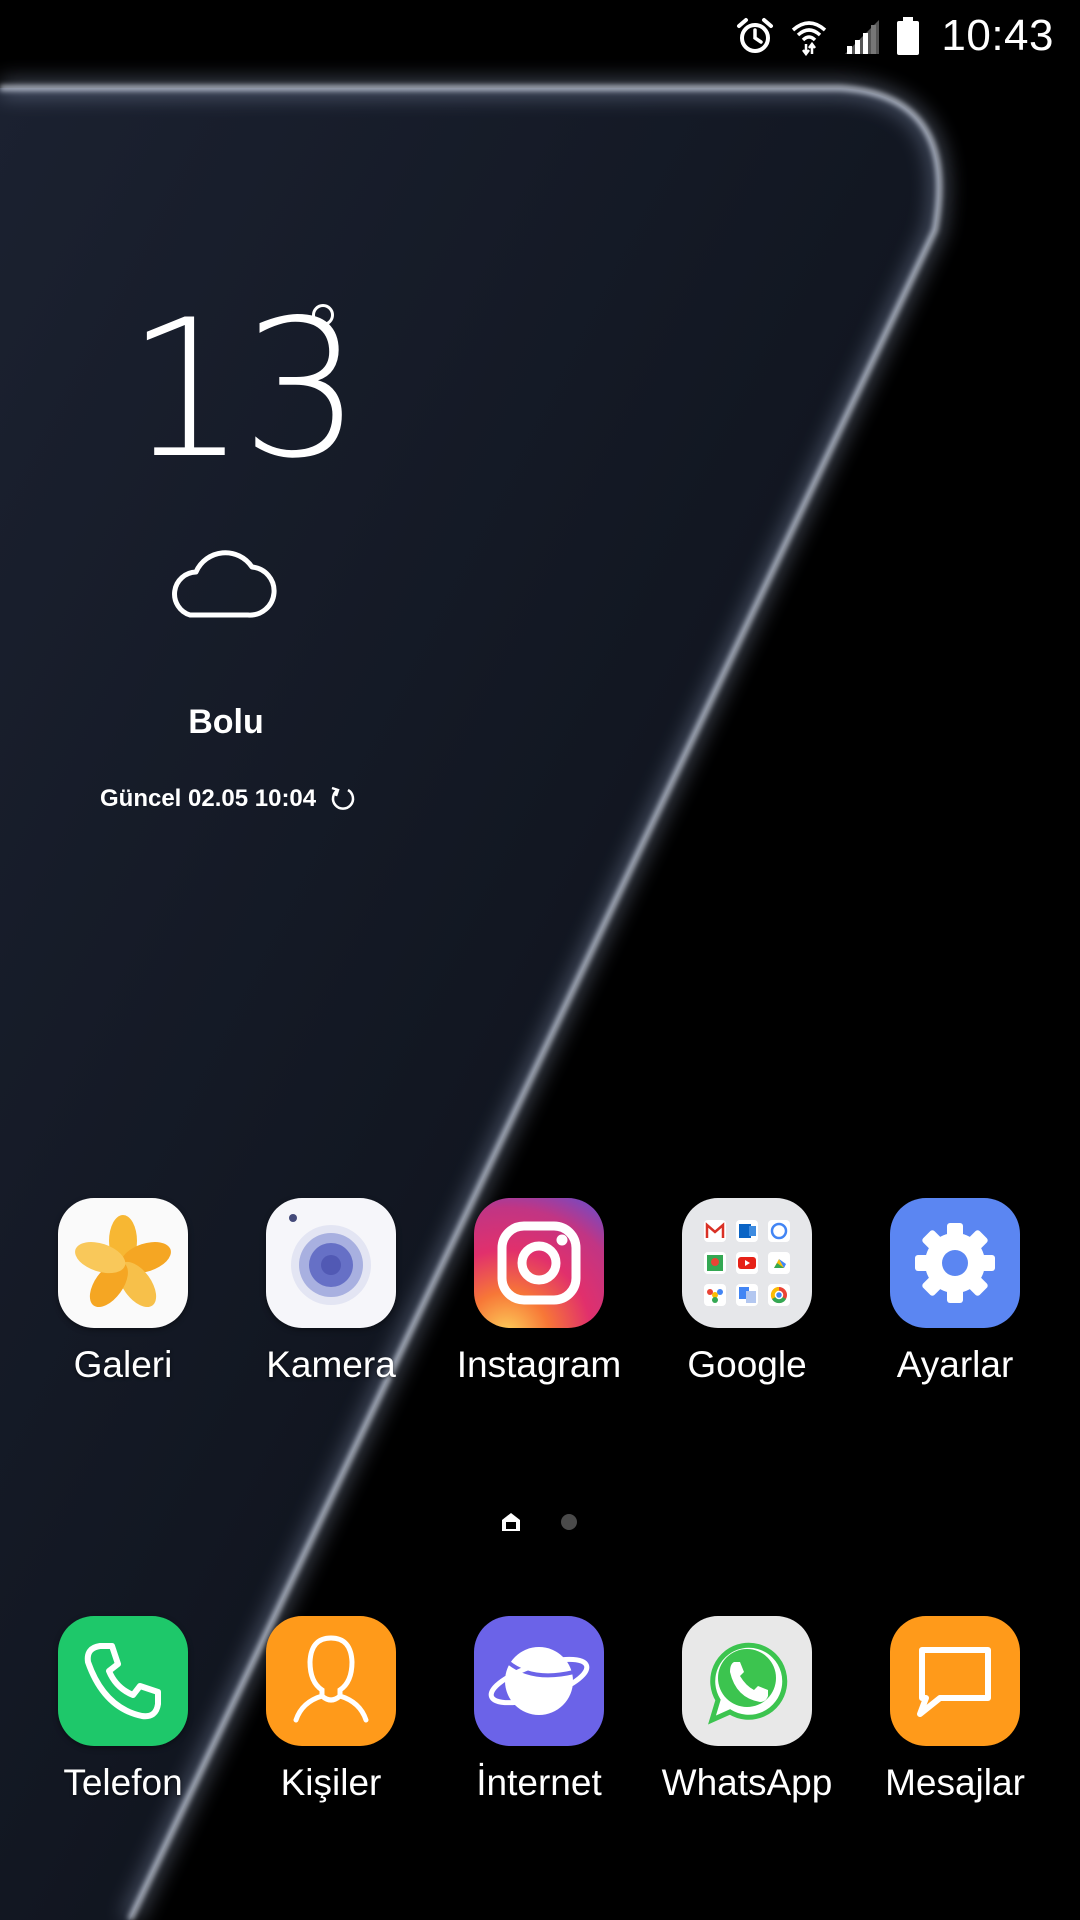 This screenshot has width=1080, height=1920. I want to click on weather-updated: Güncel 02.05 10:04, so click(228, 799).